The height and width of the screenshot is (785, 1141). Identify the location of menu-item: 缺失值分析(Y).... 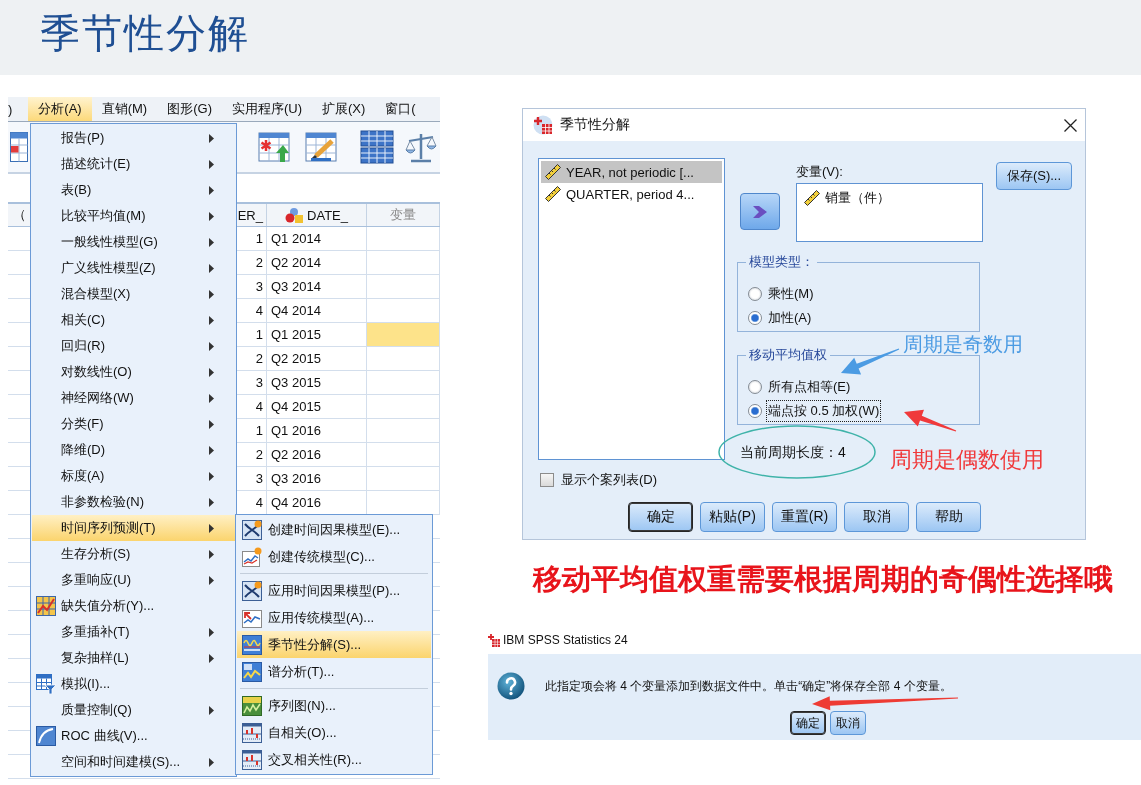
(133, 606).